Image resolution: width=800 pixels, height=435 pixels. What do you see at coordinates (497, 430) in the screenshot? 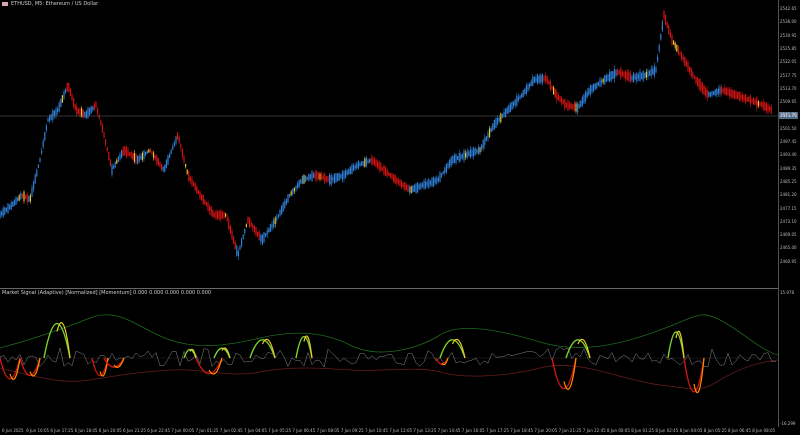
I see `time-axis-label: 7 Jun 17:25` at bounding box center [497, 430].